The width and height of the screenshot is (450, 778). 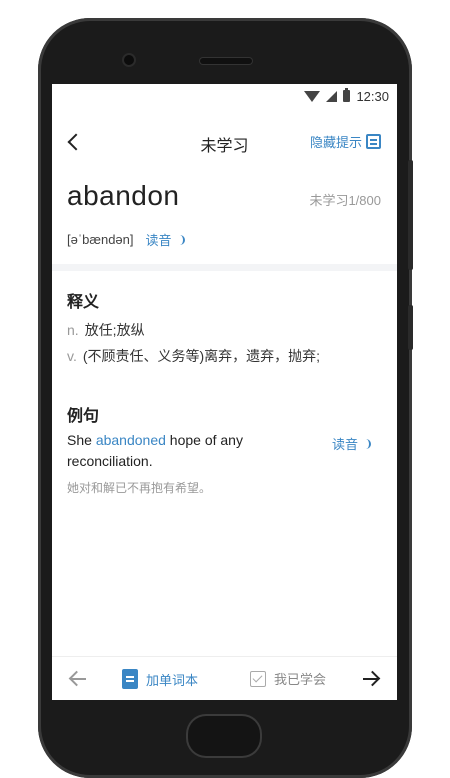 I want to click on arrow-left-head, so click(x=76, y=678).